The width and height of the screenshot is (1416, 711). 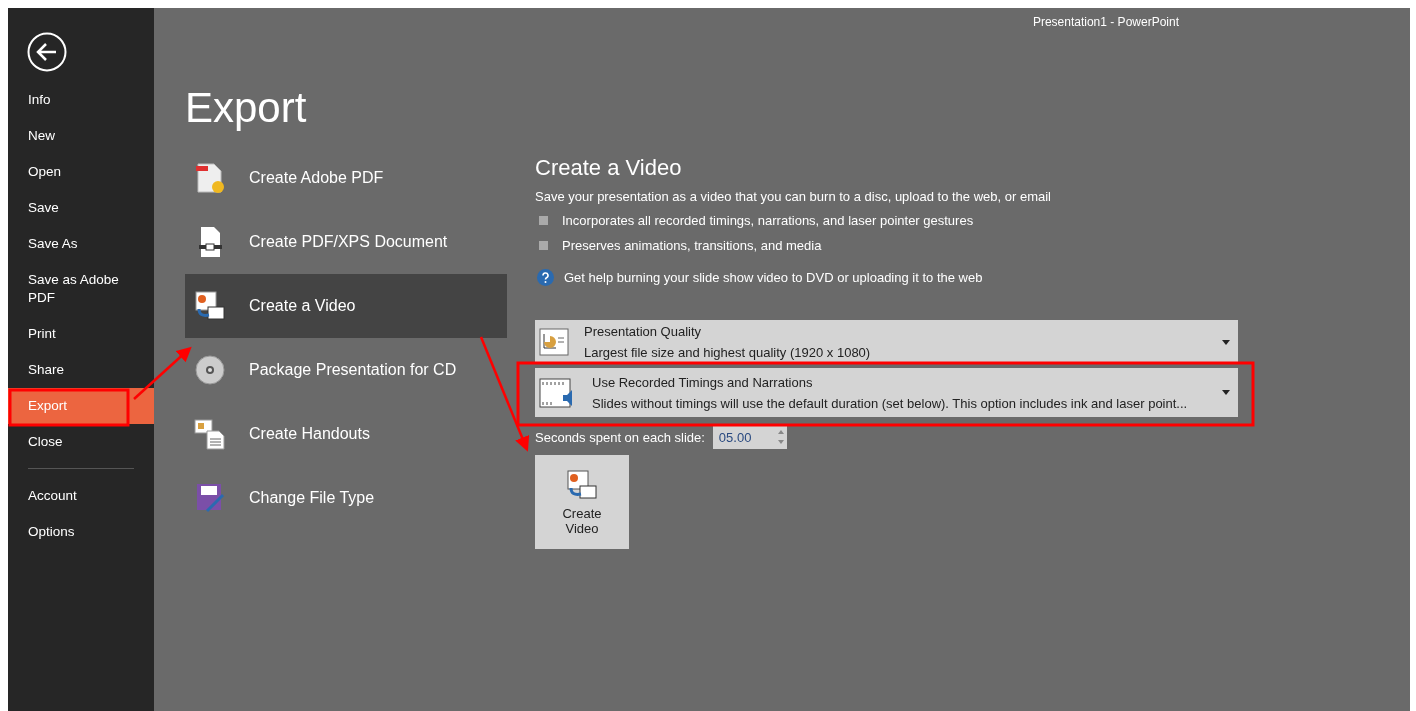 I want to click on description-text: Save your presentation as a video that you can burn to a disc, upload to the web, or email, so click(x=793, y=196).